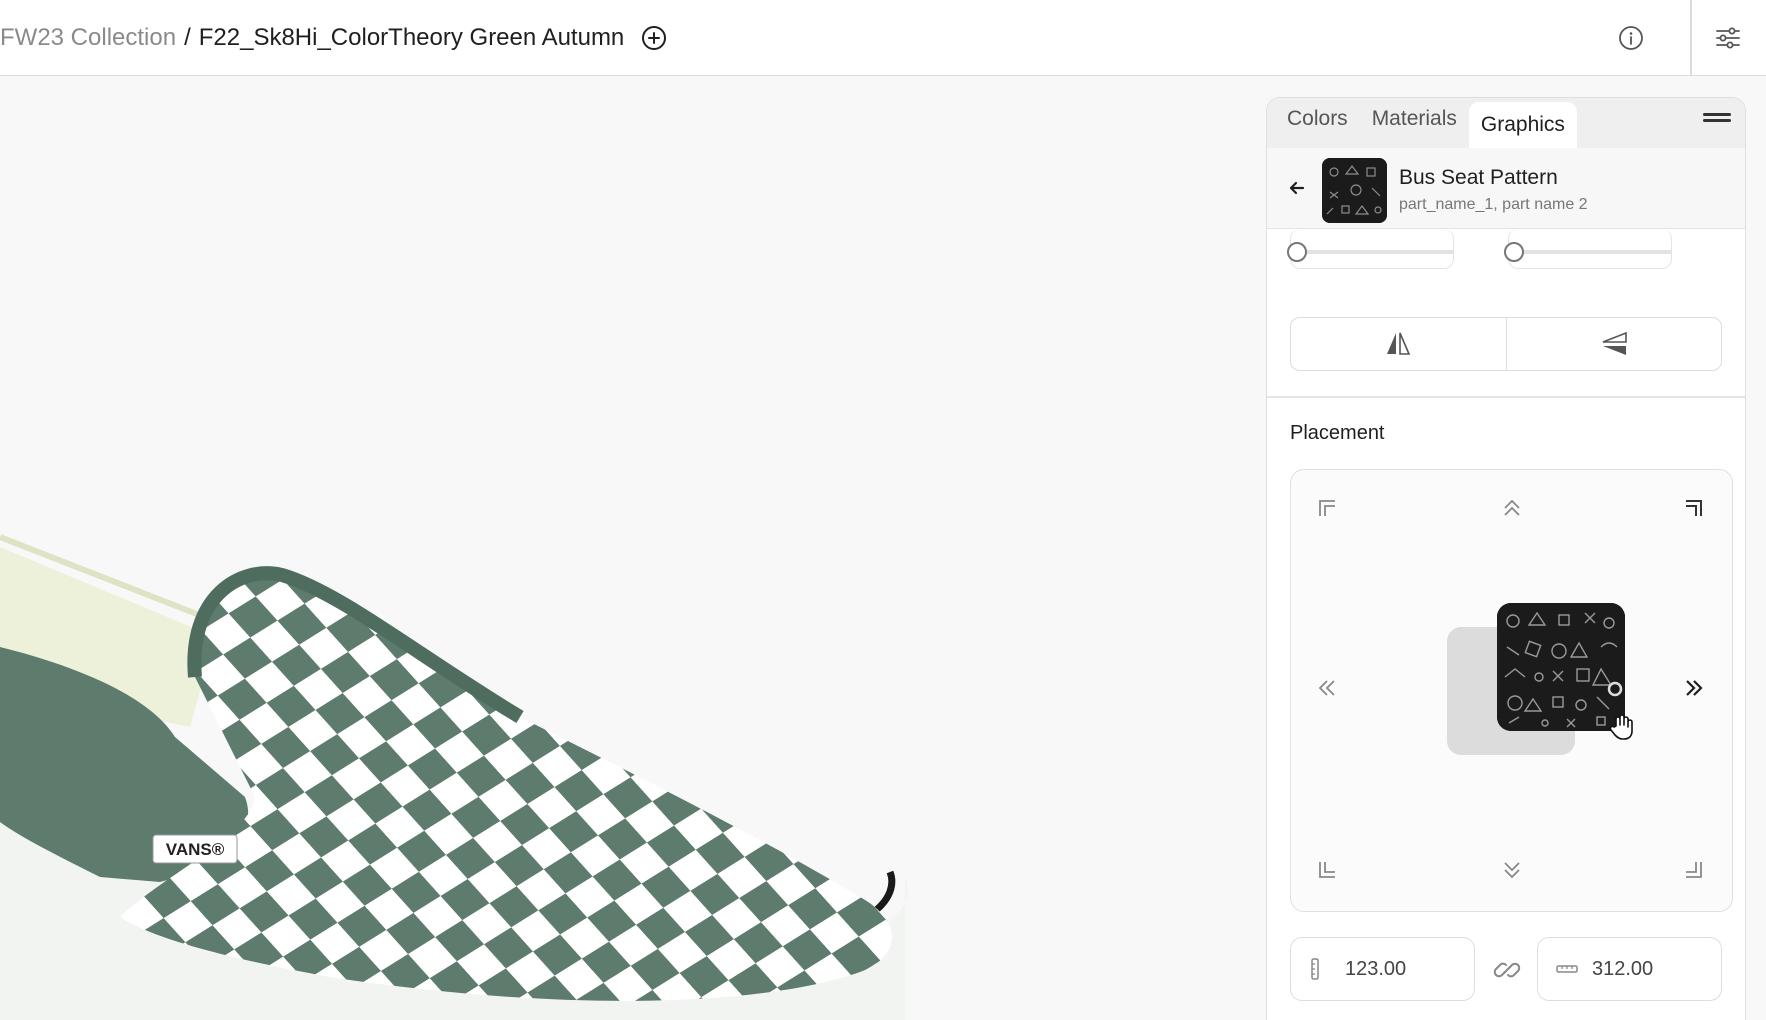 The width and height of the screenshot is (1766, 1020). I want to click on slider-right-track, so click(1590, 252).